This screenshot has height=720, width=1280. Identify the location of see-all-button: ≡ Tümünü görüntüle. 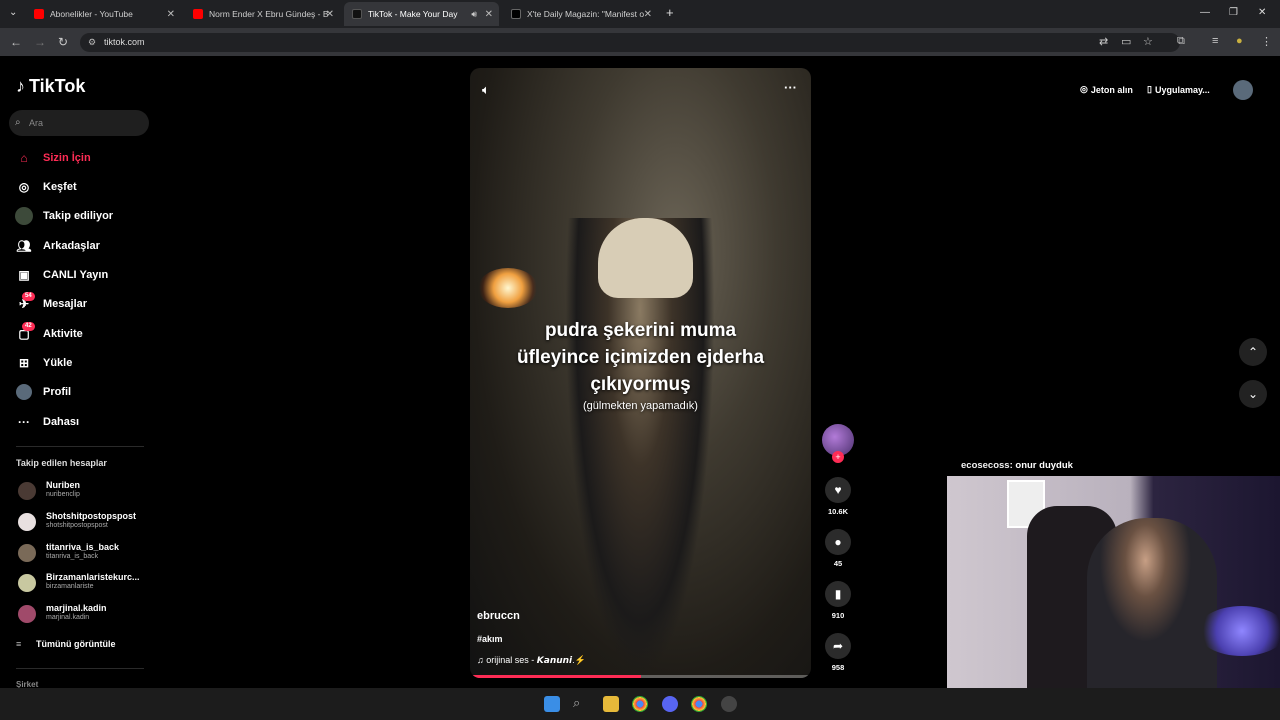
(65, 644).